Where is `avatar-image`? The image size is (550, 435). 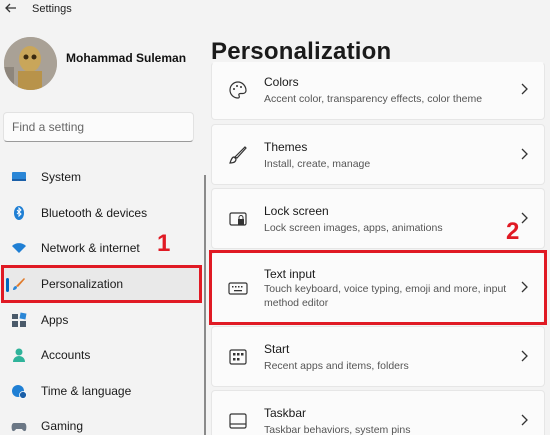 avatar-image is located at coordinates (30, 63).